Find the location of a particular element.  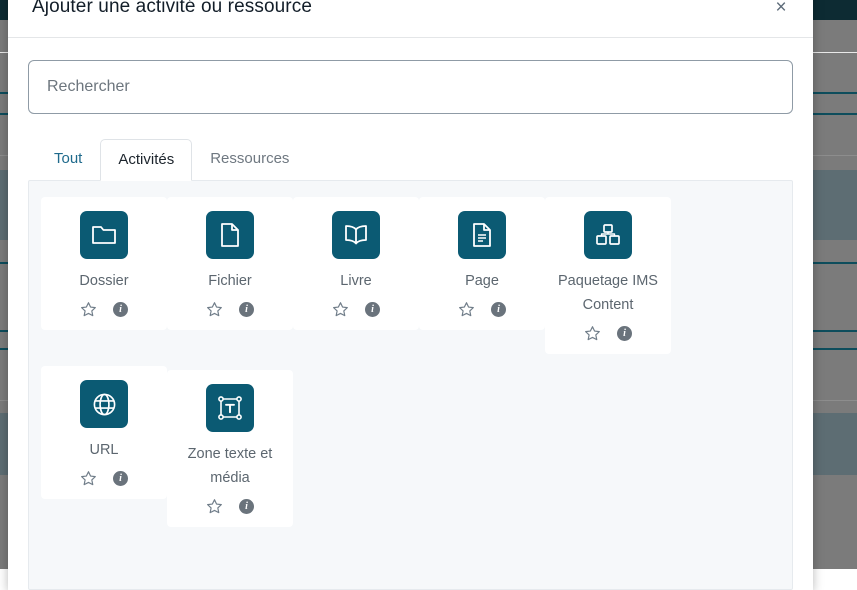

book-icon is located at coordinates (356, 235).